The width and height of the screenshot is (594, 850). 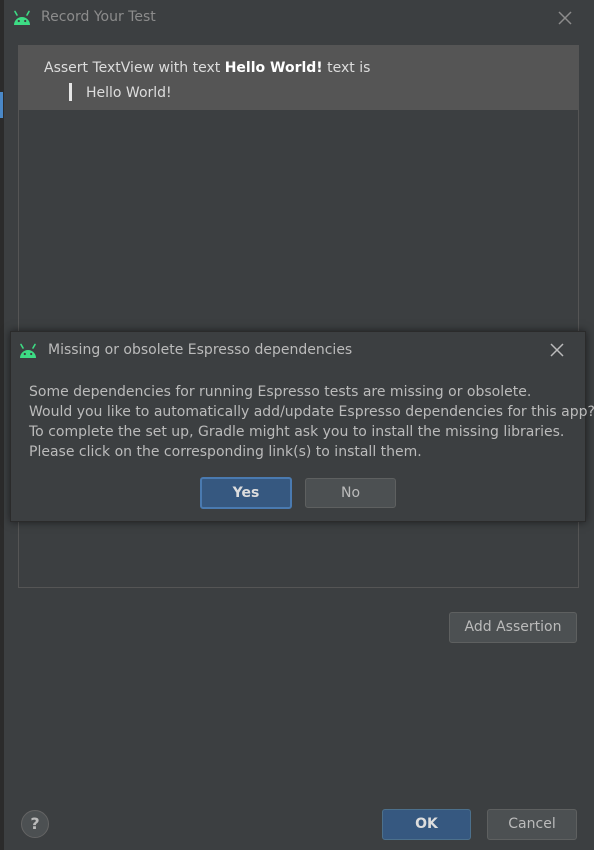 What do you see at coordinates (513, 627) in the screenshot?
I see `add-assertion-button: Add Assertion` at bounding box center [513, 627].